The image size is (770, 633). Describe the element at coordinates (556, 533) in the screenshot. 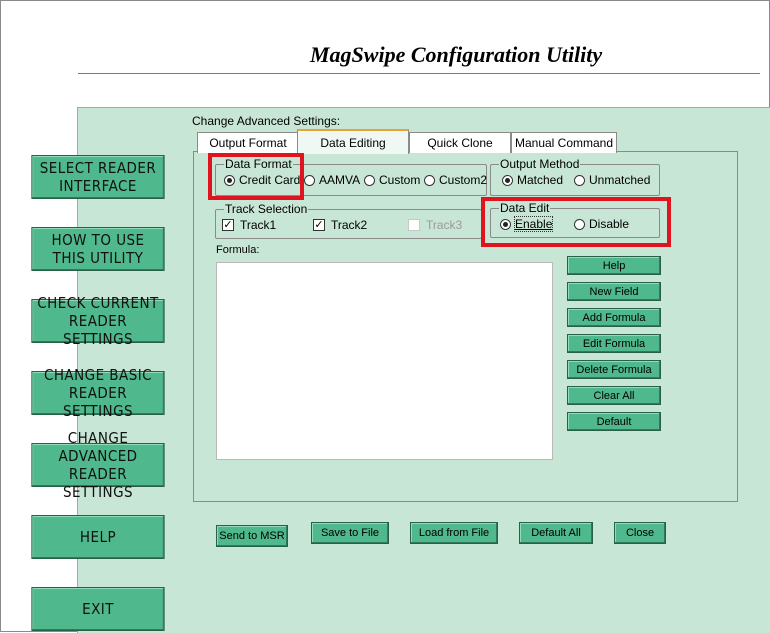

I see `default-all-button: Default All` at that location.